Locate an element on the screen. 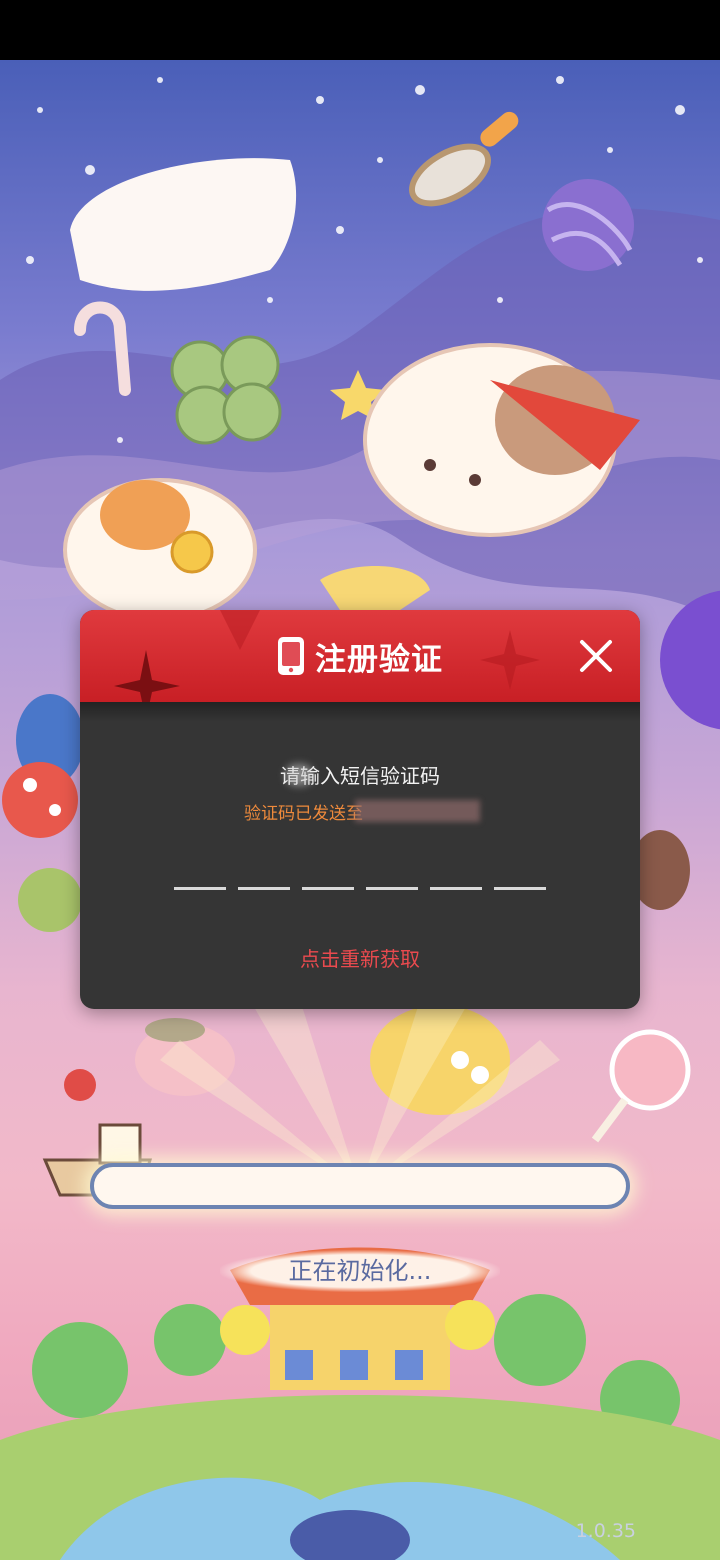 Image resolution: width=720 pixels, height=1560 pixels. sms-code-prompt: 请输入短信验证码 is located at coordinates (360, 776).